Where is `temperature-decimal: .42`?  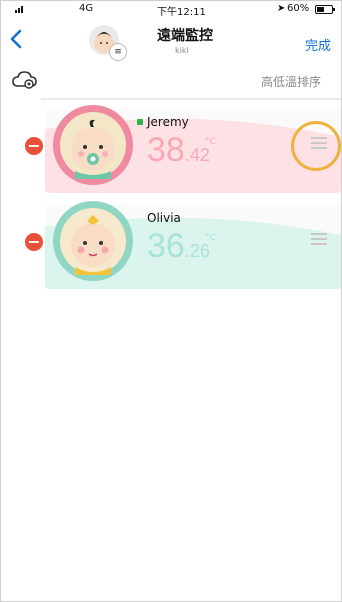 temperature-decimal: .42 is located at coordinates (197, 155).